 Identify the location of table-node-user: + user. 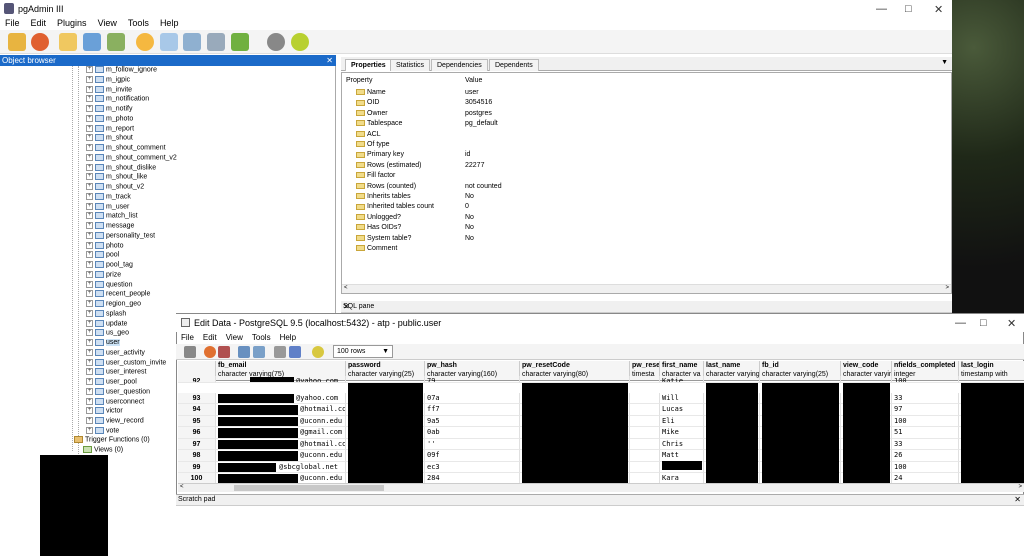
(103, 344).